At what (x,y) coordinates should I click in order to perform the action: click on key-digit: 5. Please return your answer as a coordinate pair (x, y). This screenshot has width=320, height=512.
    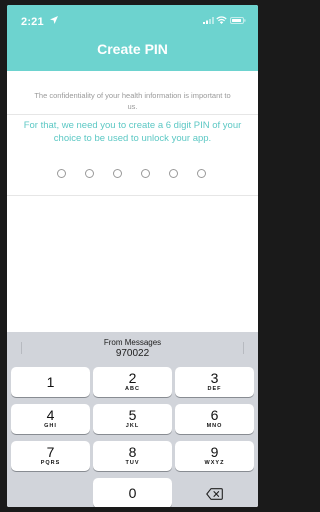
    Looking at the image, I should click on (132, 415).